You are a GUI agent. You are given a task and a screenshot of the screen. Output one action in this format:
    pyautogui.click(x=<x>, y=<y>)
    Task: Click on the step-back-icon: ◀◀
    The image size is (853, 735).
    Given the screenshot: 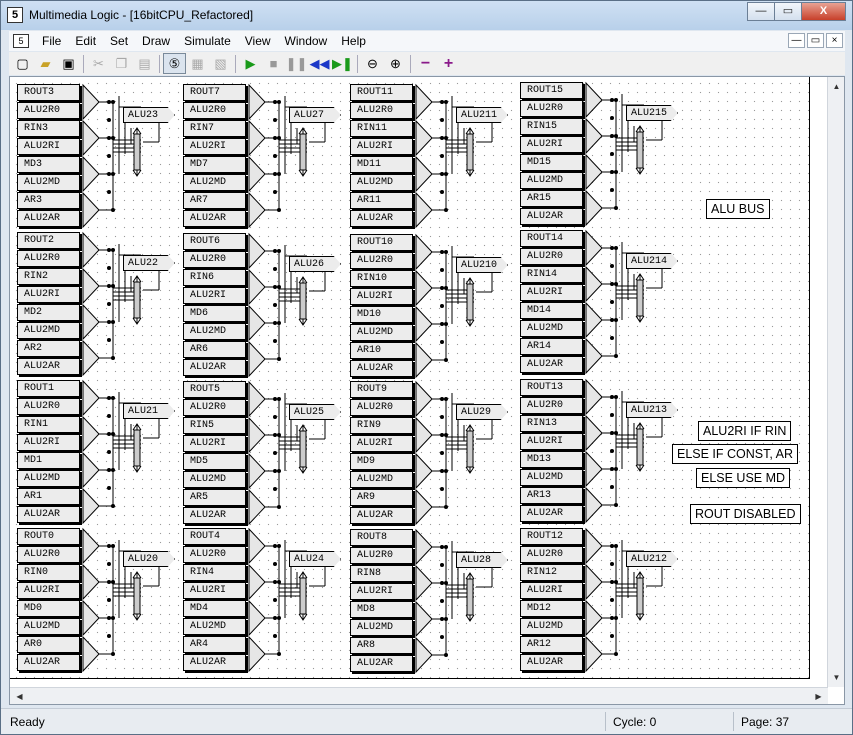 What is the action you would take?
    pyautogui.click(x=319, y=63)
    